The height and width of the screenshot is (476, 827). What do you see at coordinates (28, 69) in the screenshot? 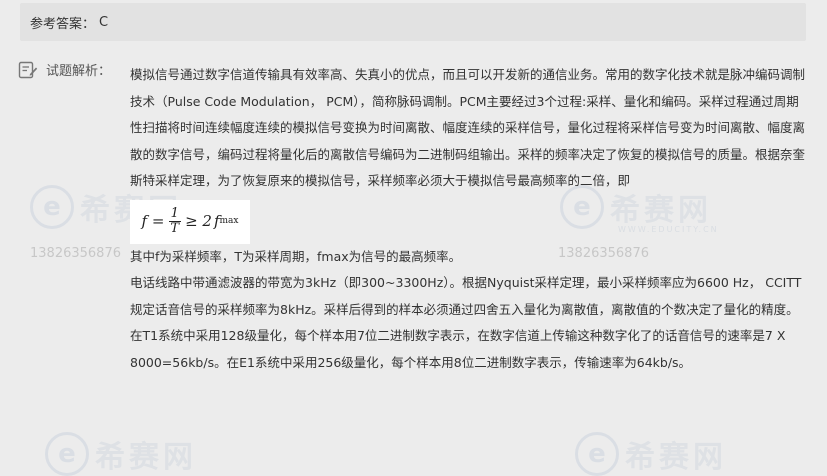
I see `notes-icon` at bounding box center [28, 69].